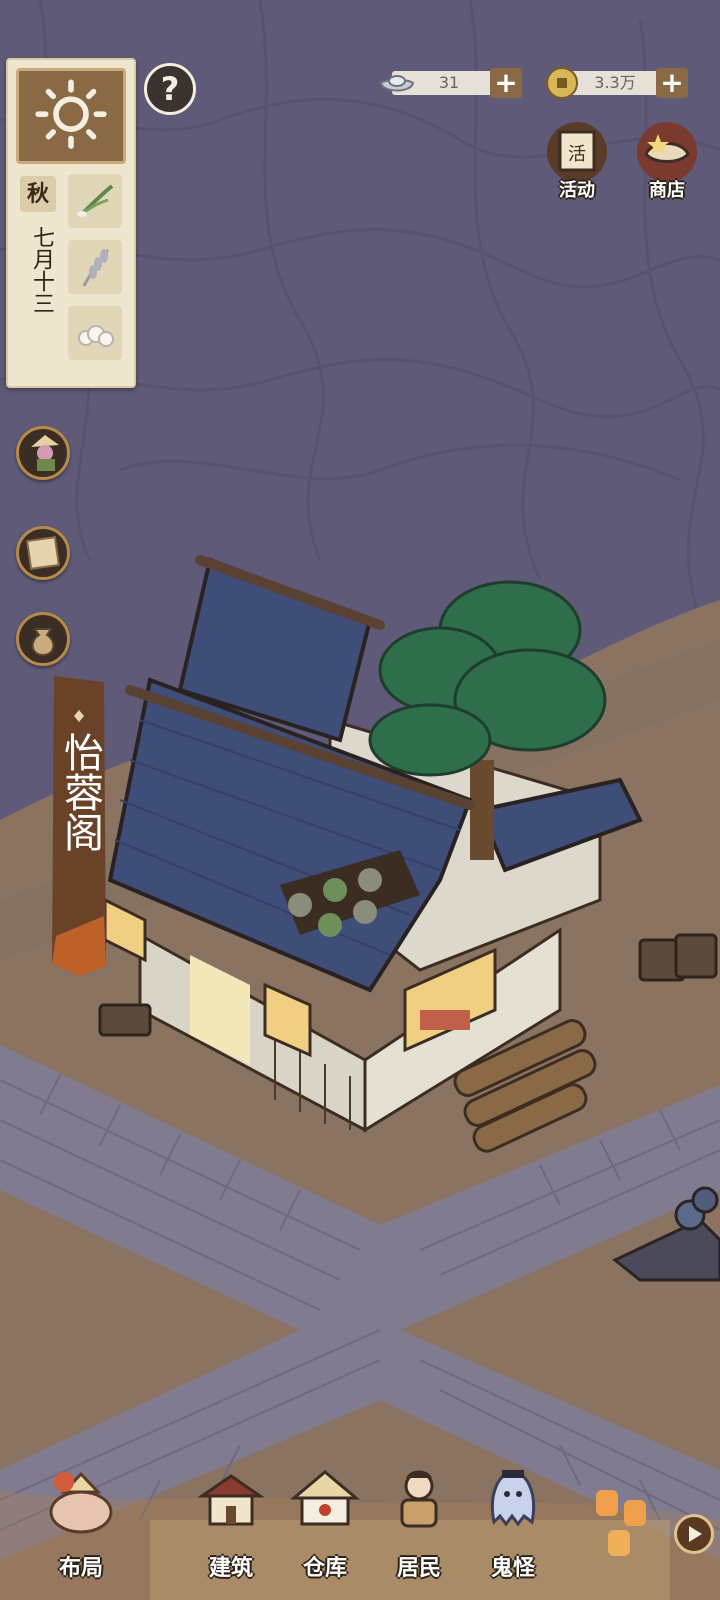  Describe the element at coordinates (38, 194) in the screenshot. I see `season-label: 秋` at that location.